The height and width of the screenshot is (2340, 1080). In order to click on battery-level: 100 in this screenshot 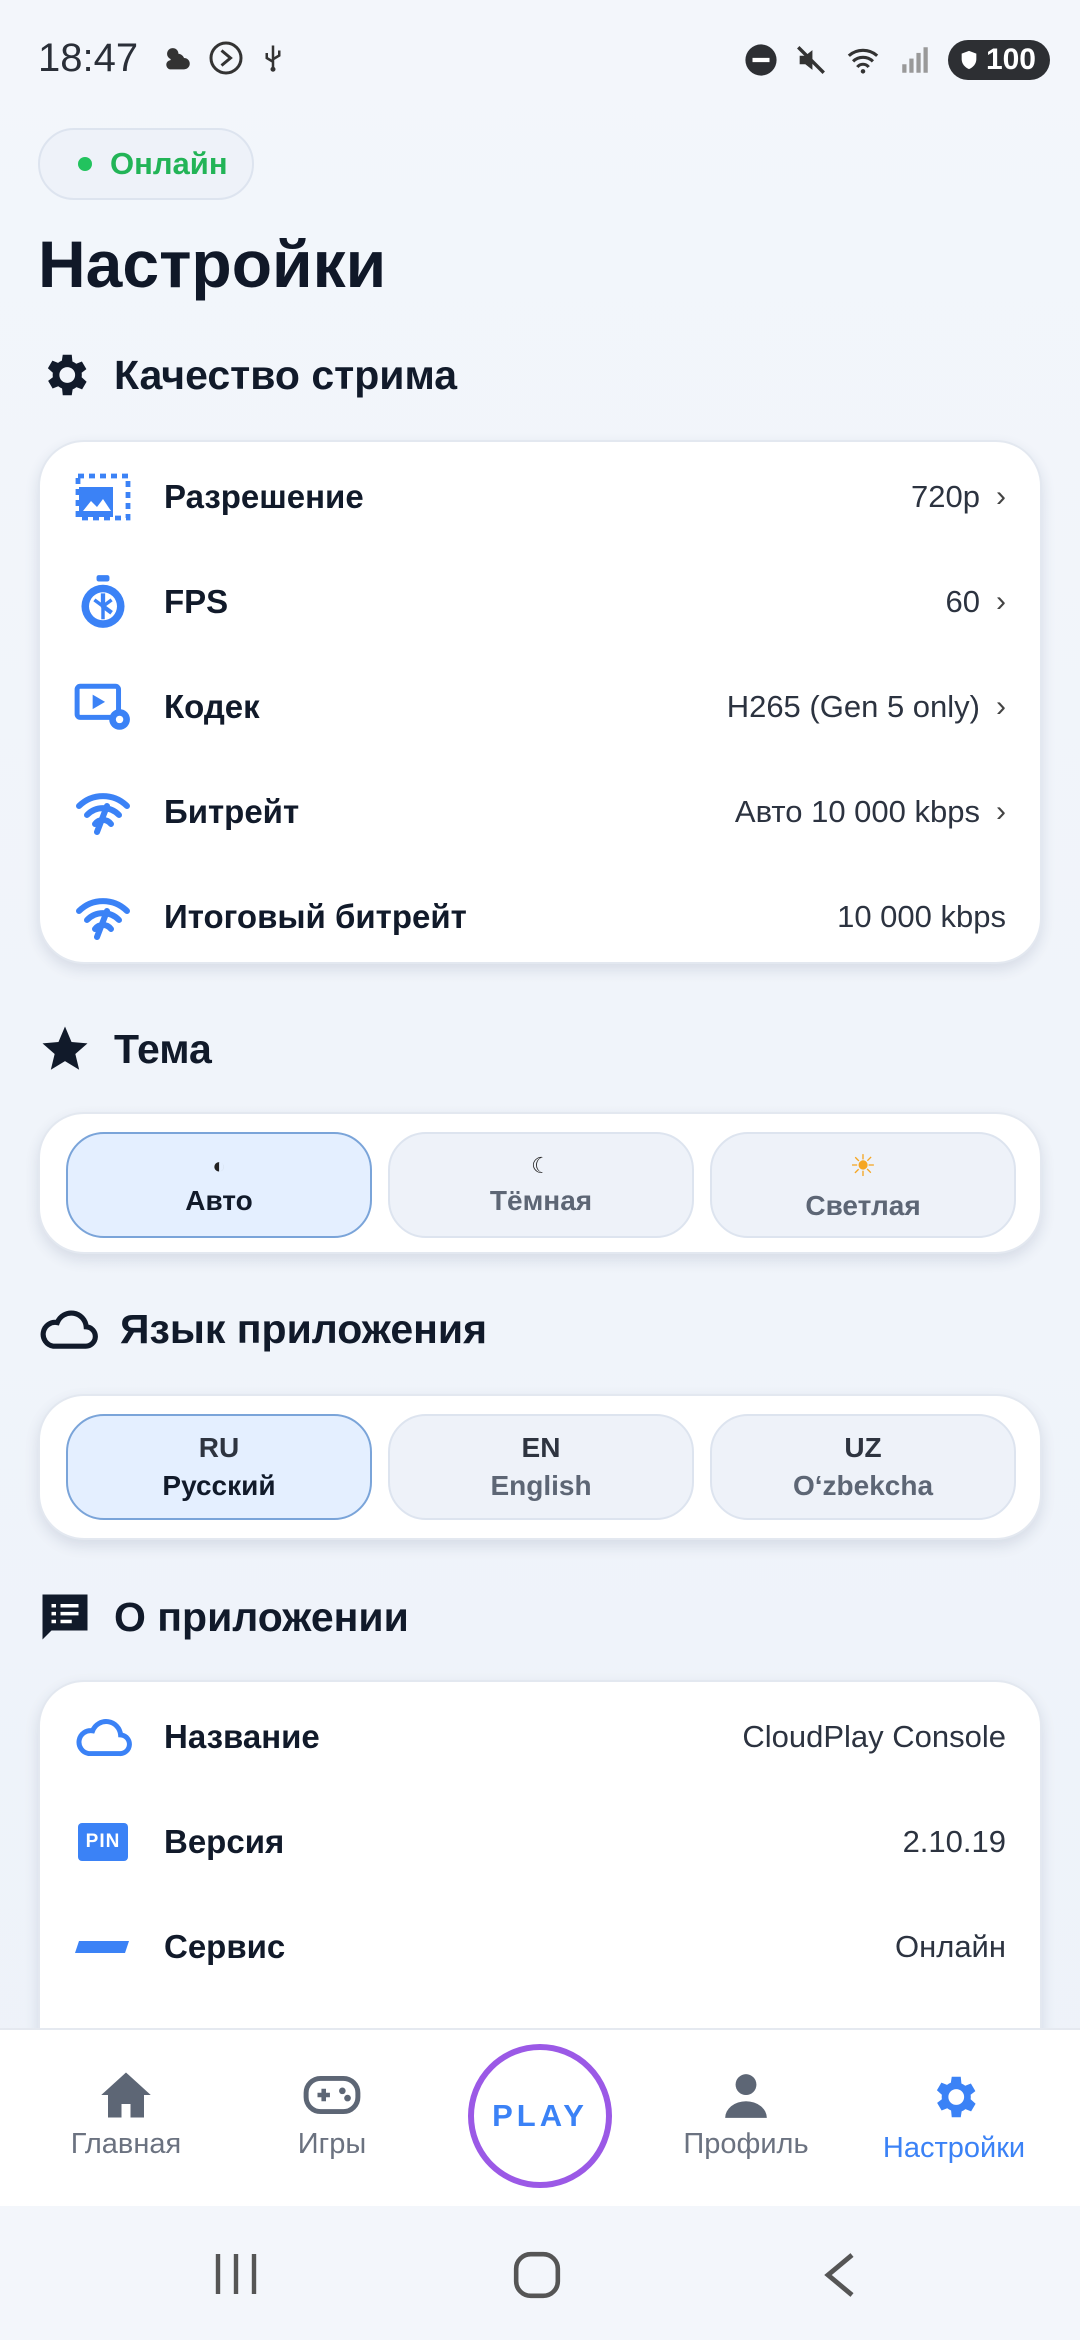, I will do `click(1010, 59)`.